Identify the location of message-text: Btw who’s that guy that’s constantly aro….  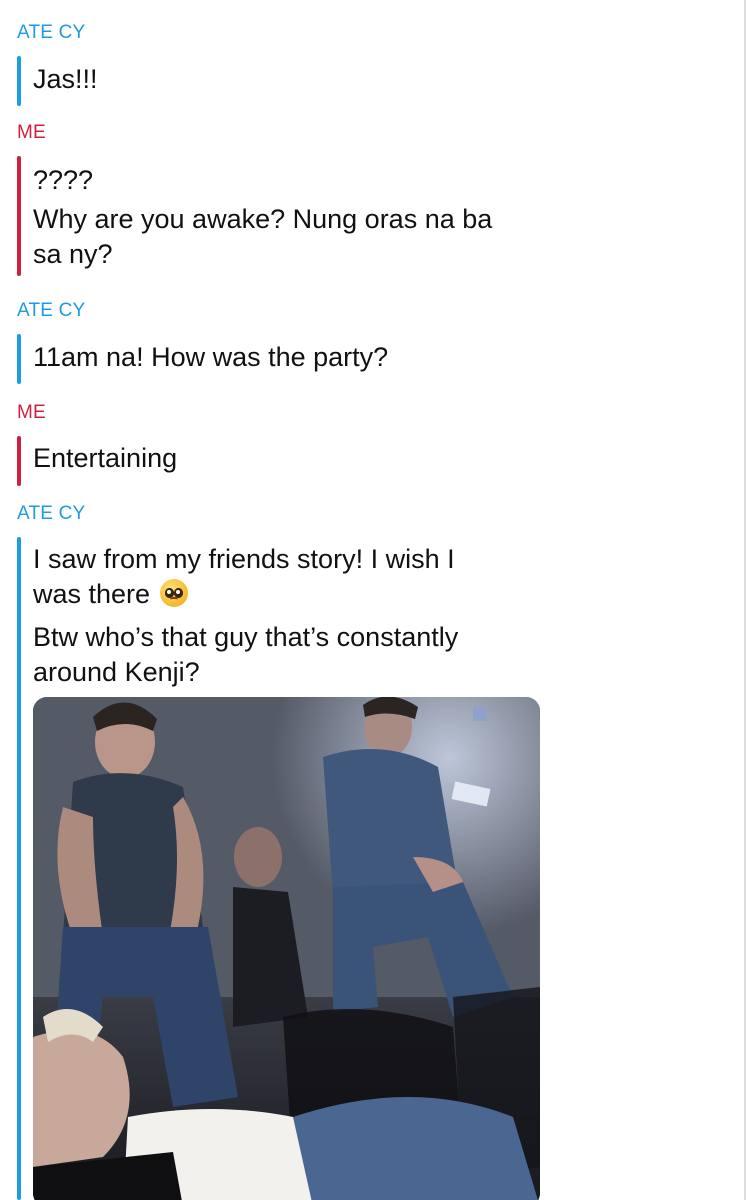
(245, 655).